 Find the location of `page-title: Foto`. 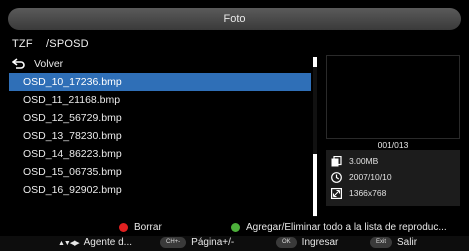

page-title: Foto is located at coordinates (234, 19).